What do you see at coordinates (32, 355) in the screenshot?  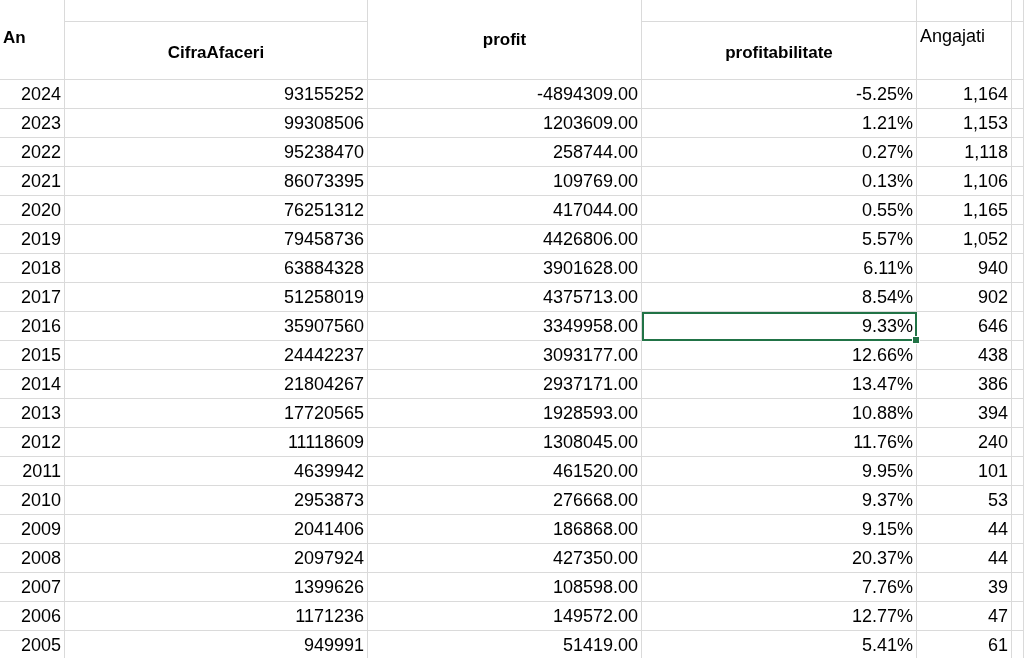 I see `table-cell: 2015` at bounding box center [32, 355].